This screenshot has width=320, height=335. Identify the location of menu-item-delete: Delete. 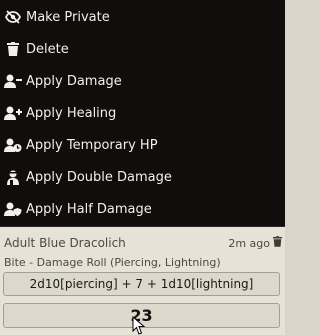
(142, 49).